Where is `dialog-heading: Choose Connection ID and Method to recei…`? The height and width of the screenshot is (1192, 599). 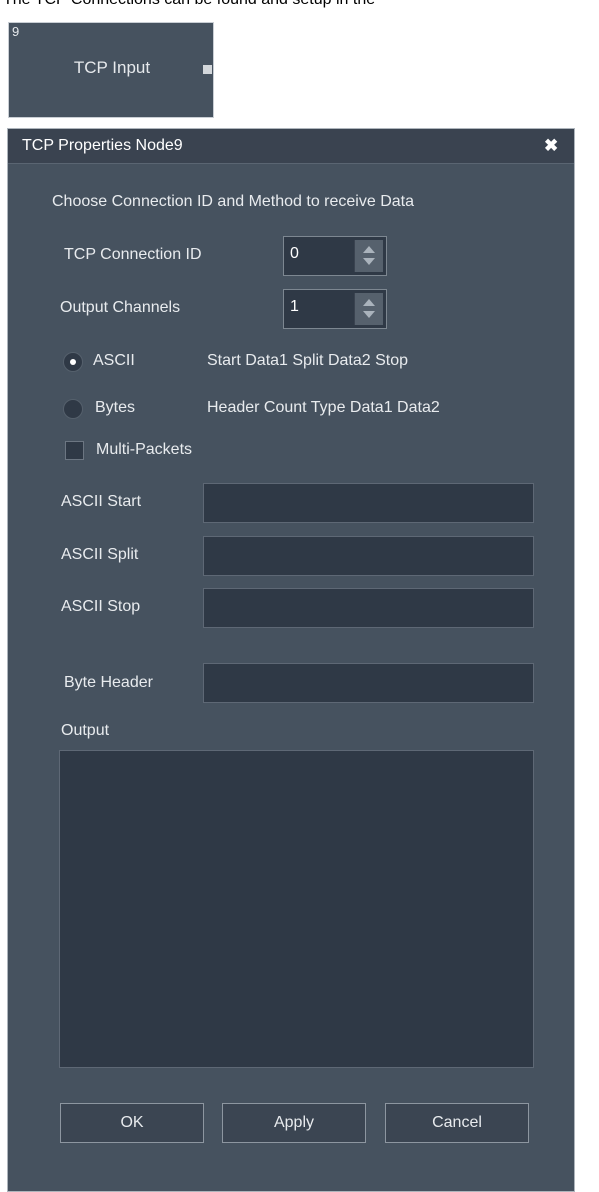 dialog-heading: Choose Connection ID and Method to recei… is located at coordinates (233, 201).